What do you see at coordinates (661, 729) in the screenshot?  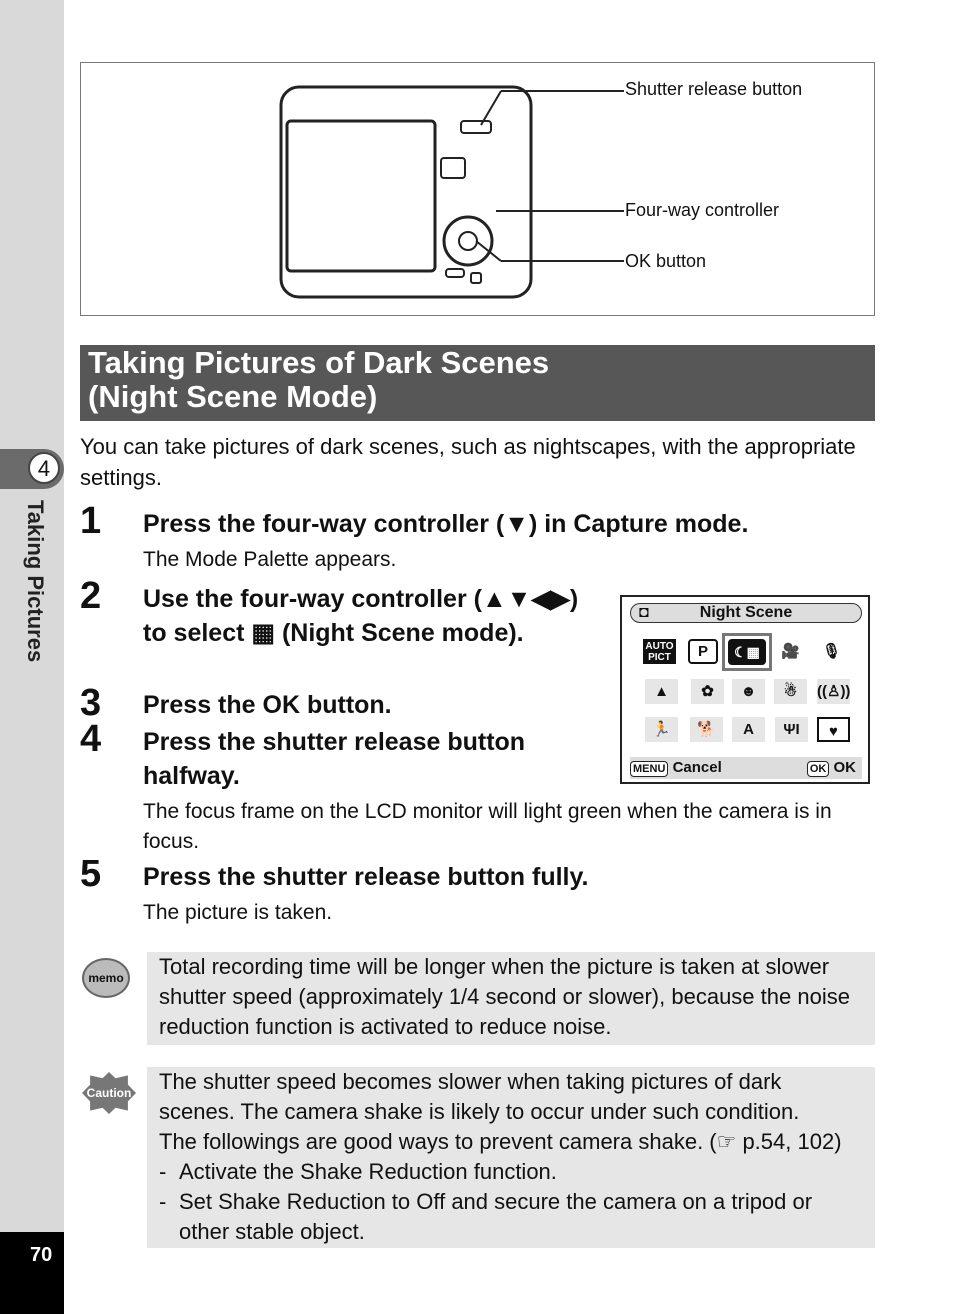 I see `sport-icon: 🏃` at bounding box center [661, 729].